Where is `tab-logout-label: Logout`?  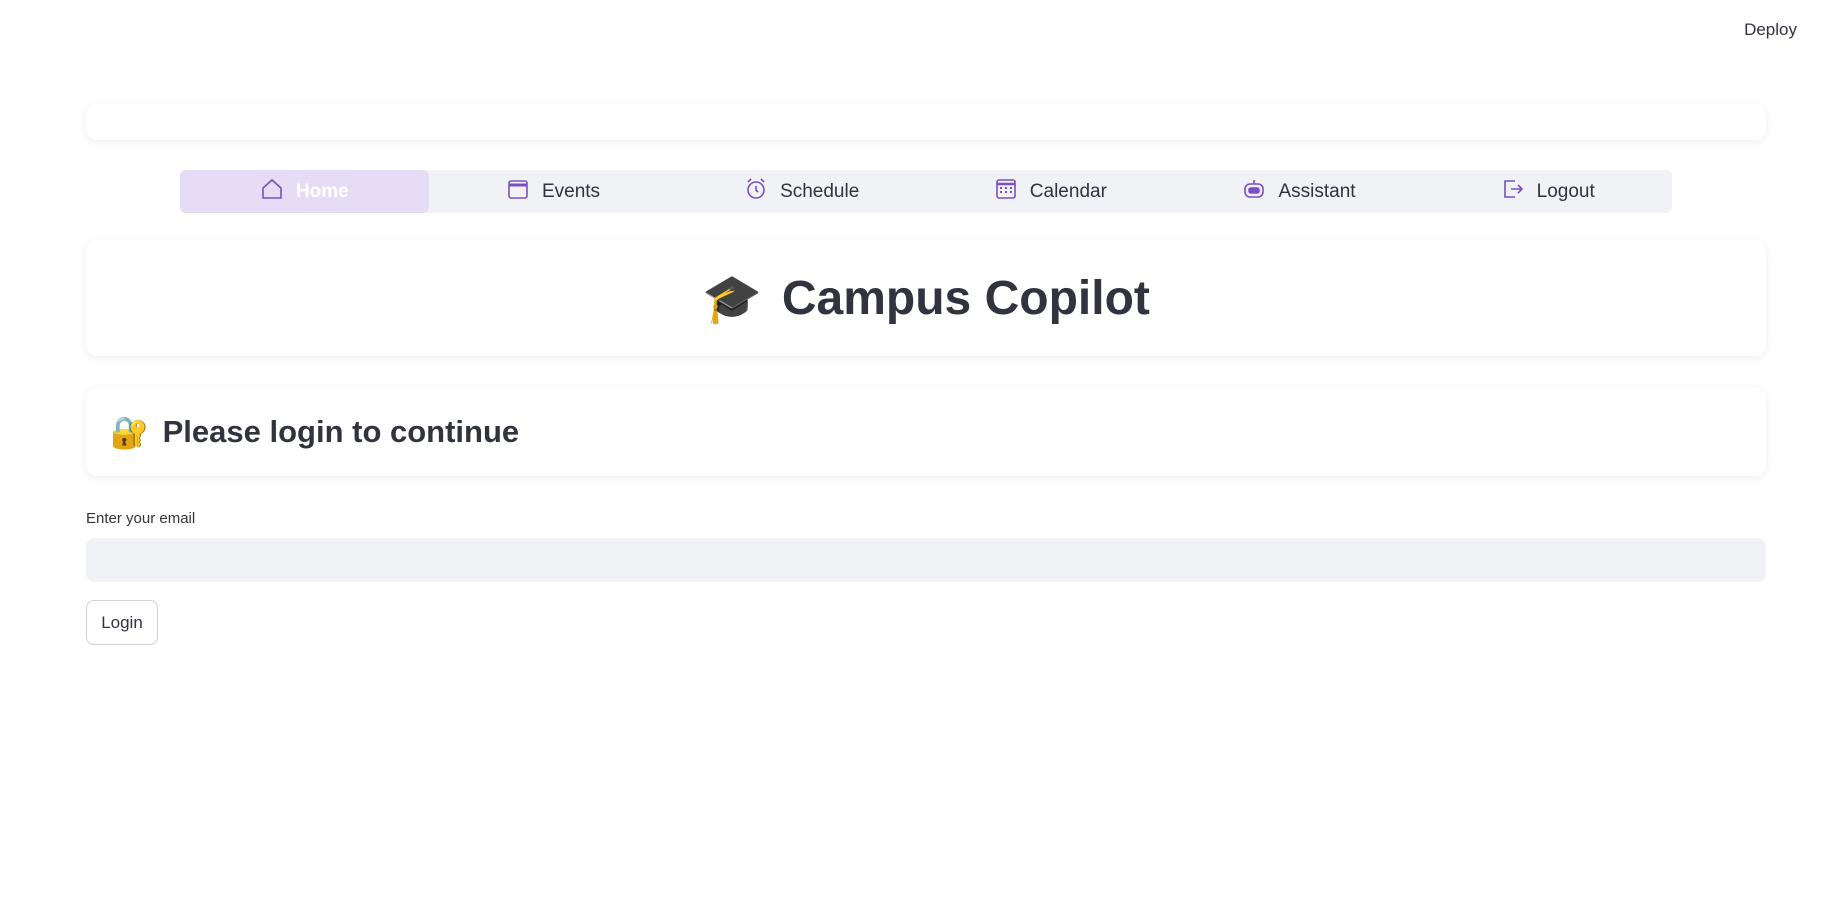 tab-logout-label: Logout is located at coordinates (1565, 191).